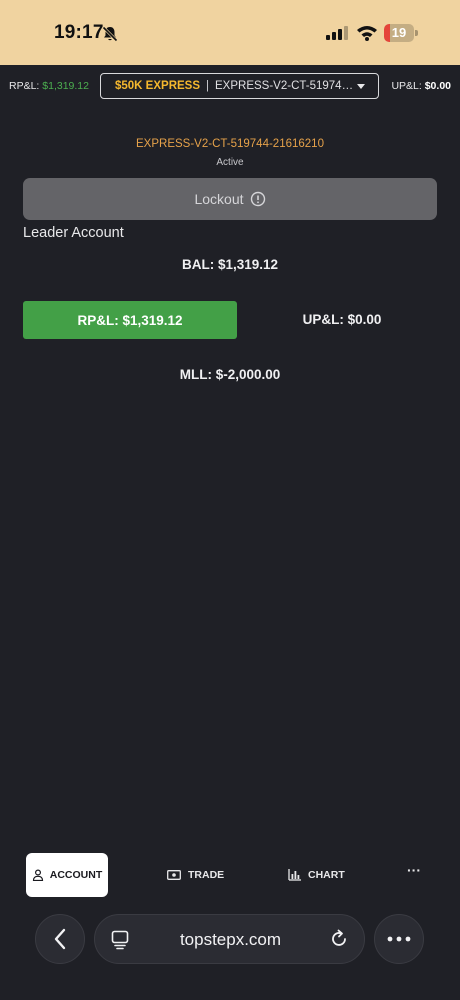 The width and height of the screenshot is (460, 1000). What do you see at coordinates (257, 199) in the screenshot?
I see `info-circle-icon` at bounding box center [257, 199].